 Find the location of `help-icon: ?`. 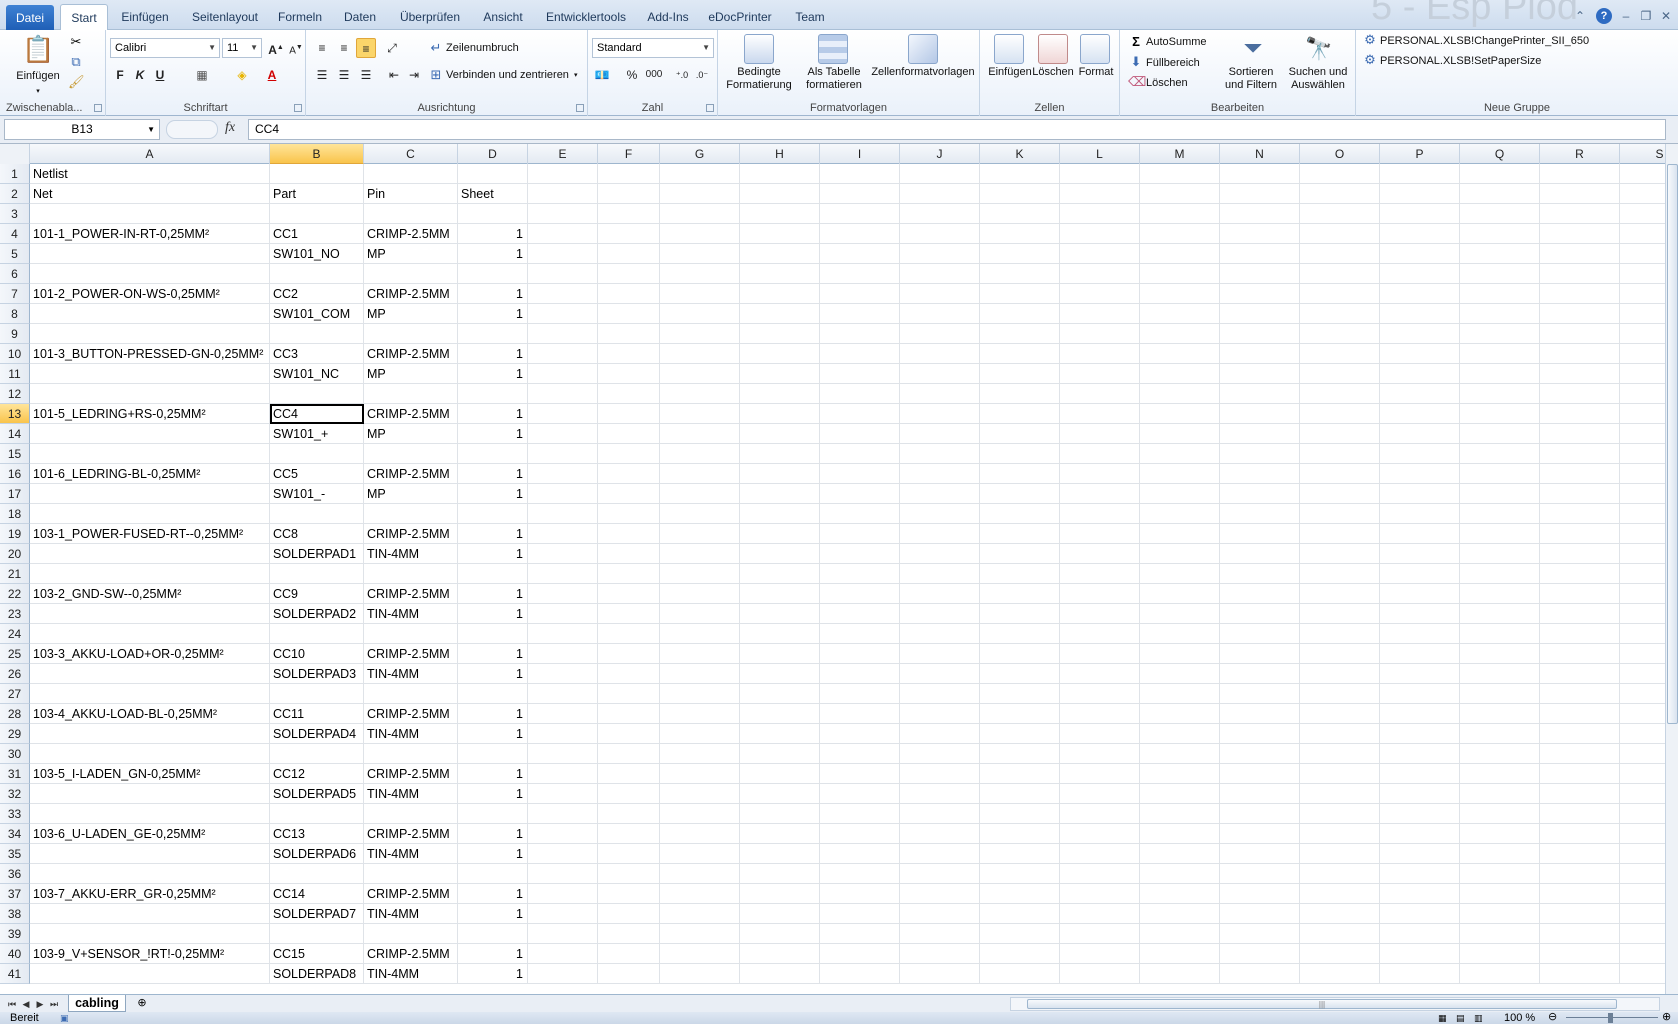

help-icon: ? is located at coordinates (1604, 16).